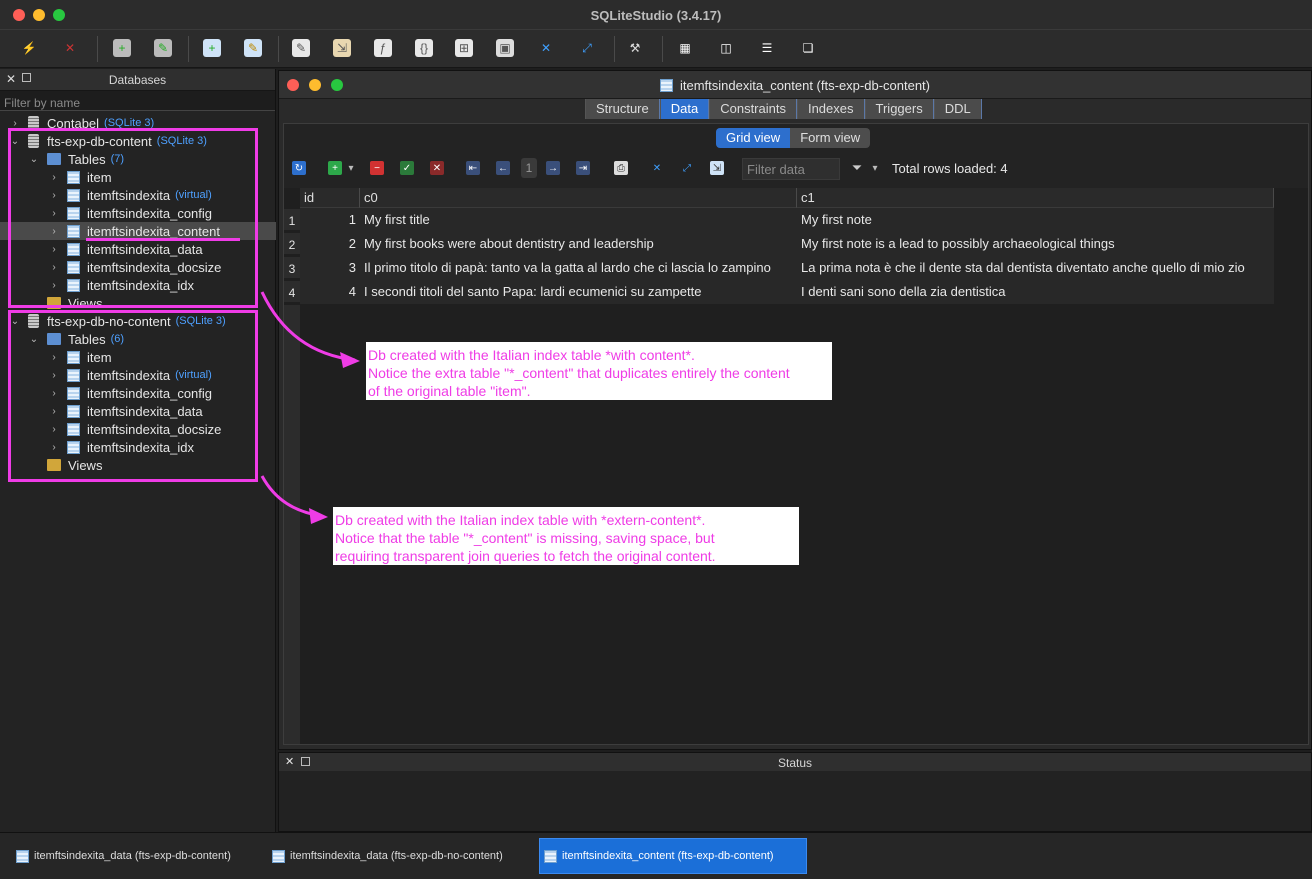  Describe the element at coordinates (163, 48) in the screenshot. I see `edit-database-icon: ✎` at that location.